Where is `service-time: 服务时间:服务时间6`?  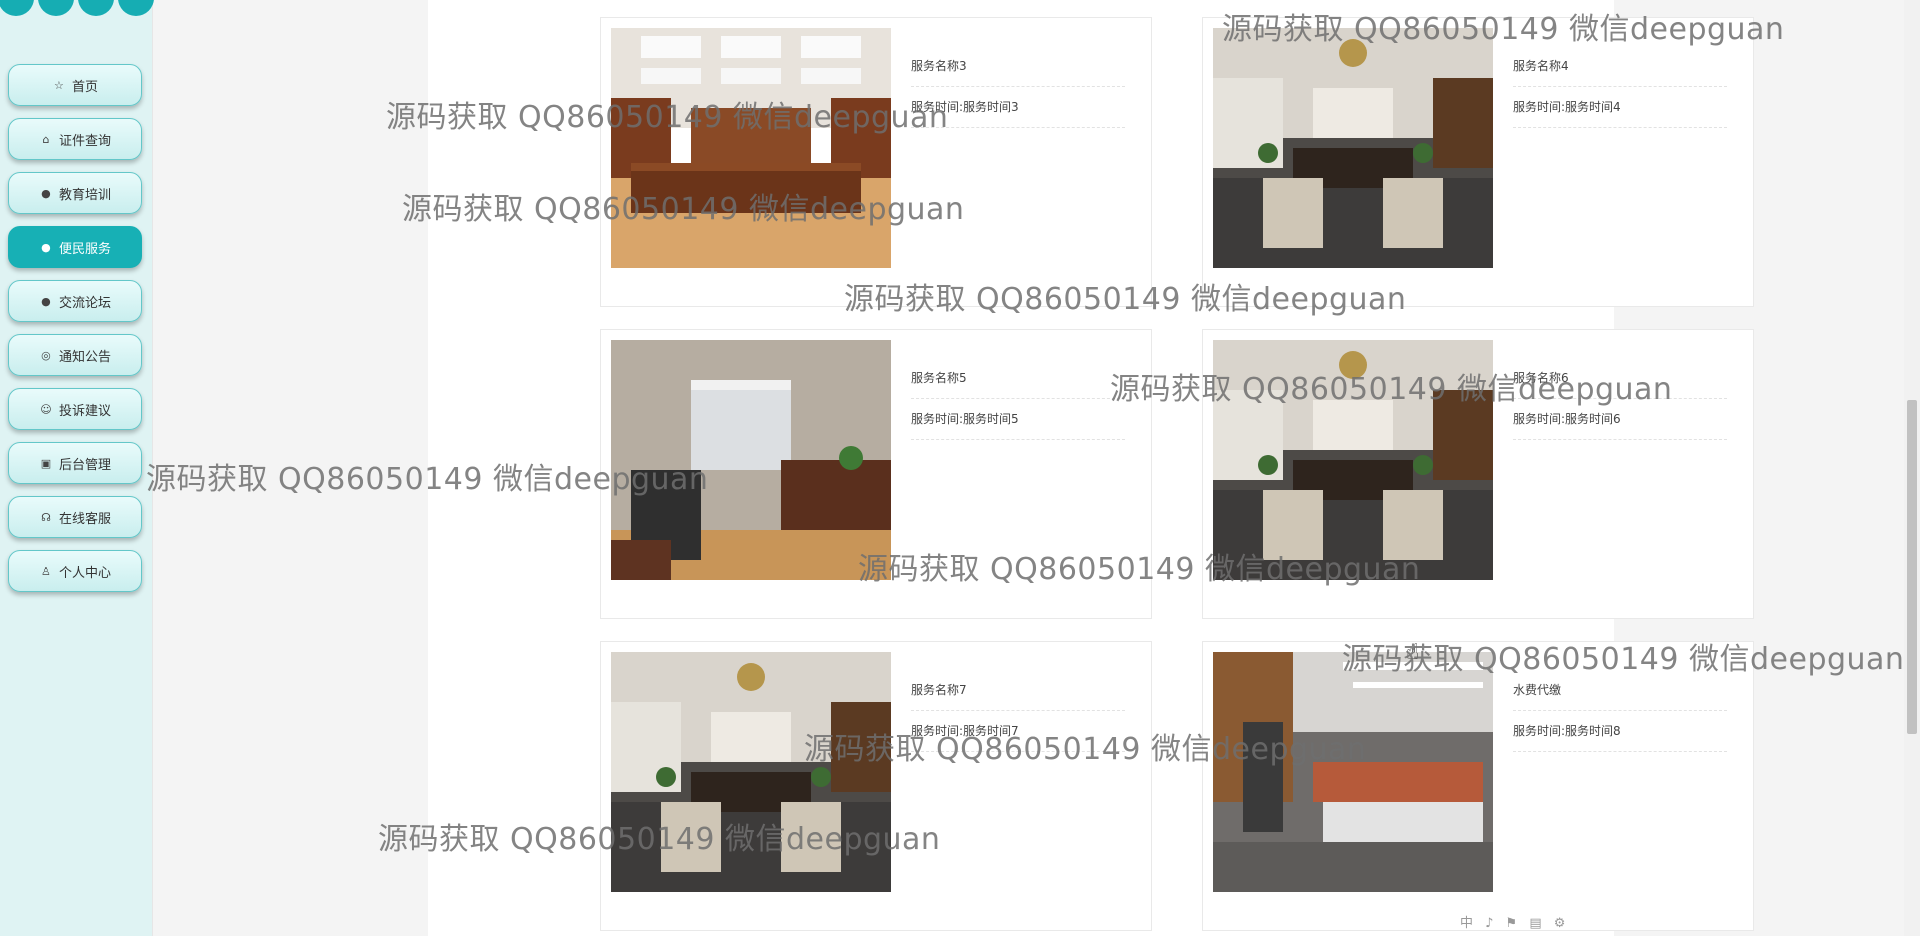
service-time: 服务时间:服务时间6 is located at coordinates (1620, 419).